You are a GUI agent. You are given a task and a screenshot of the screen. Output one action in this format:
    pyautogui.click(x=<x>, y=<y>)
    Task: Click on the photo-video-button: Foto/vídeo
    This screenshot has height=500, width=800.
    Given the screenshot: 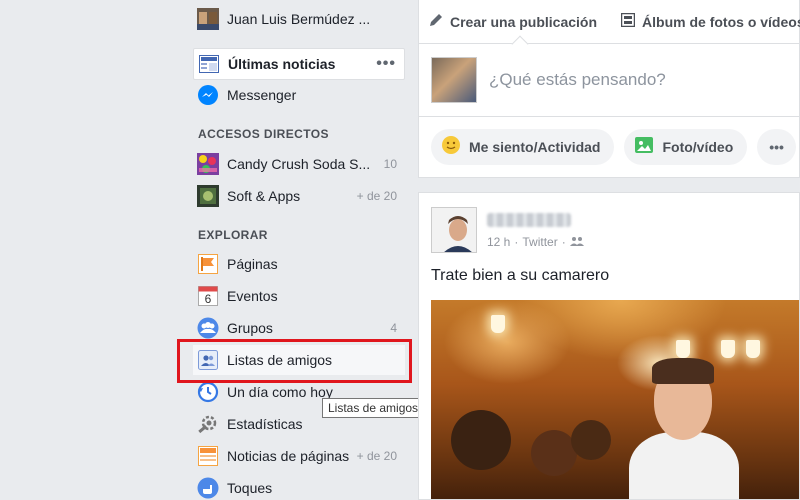 What is the action you would take?
    pyautogui.click(x=686, y=146)
    